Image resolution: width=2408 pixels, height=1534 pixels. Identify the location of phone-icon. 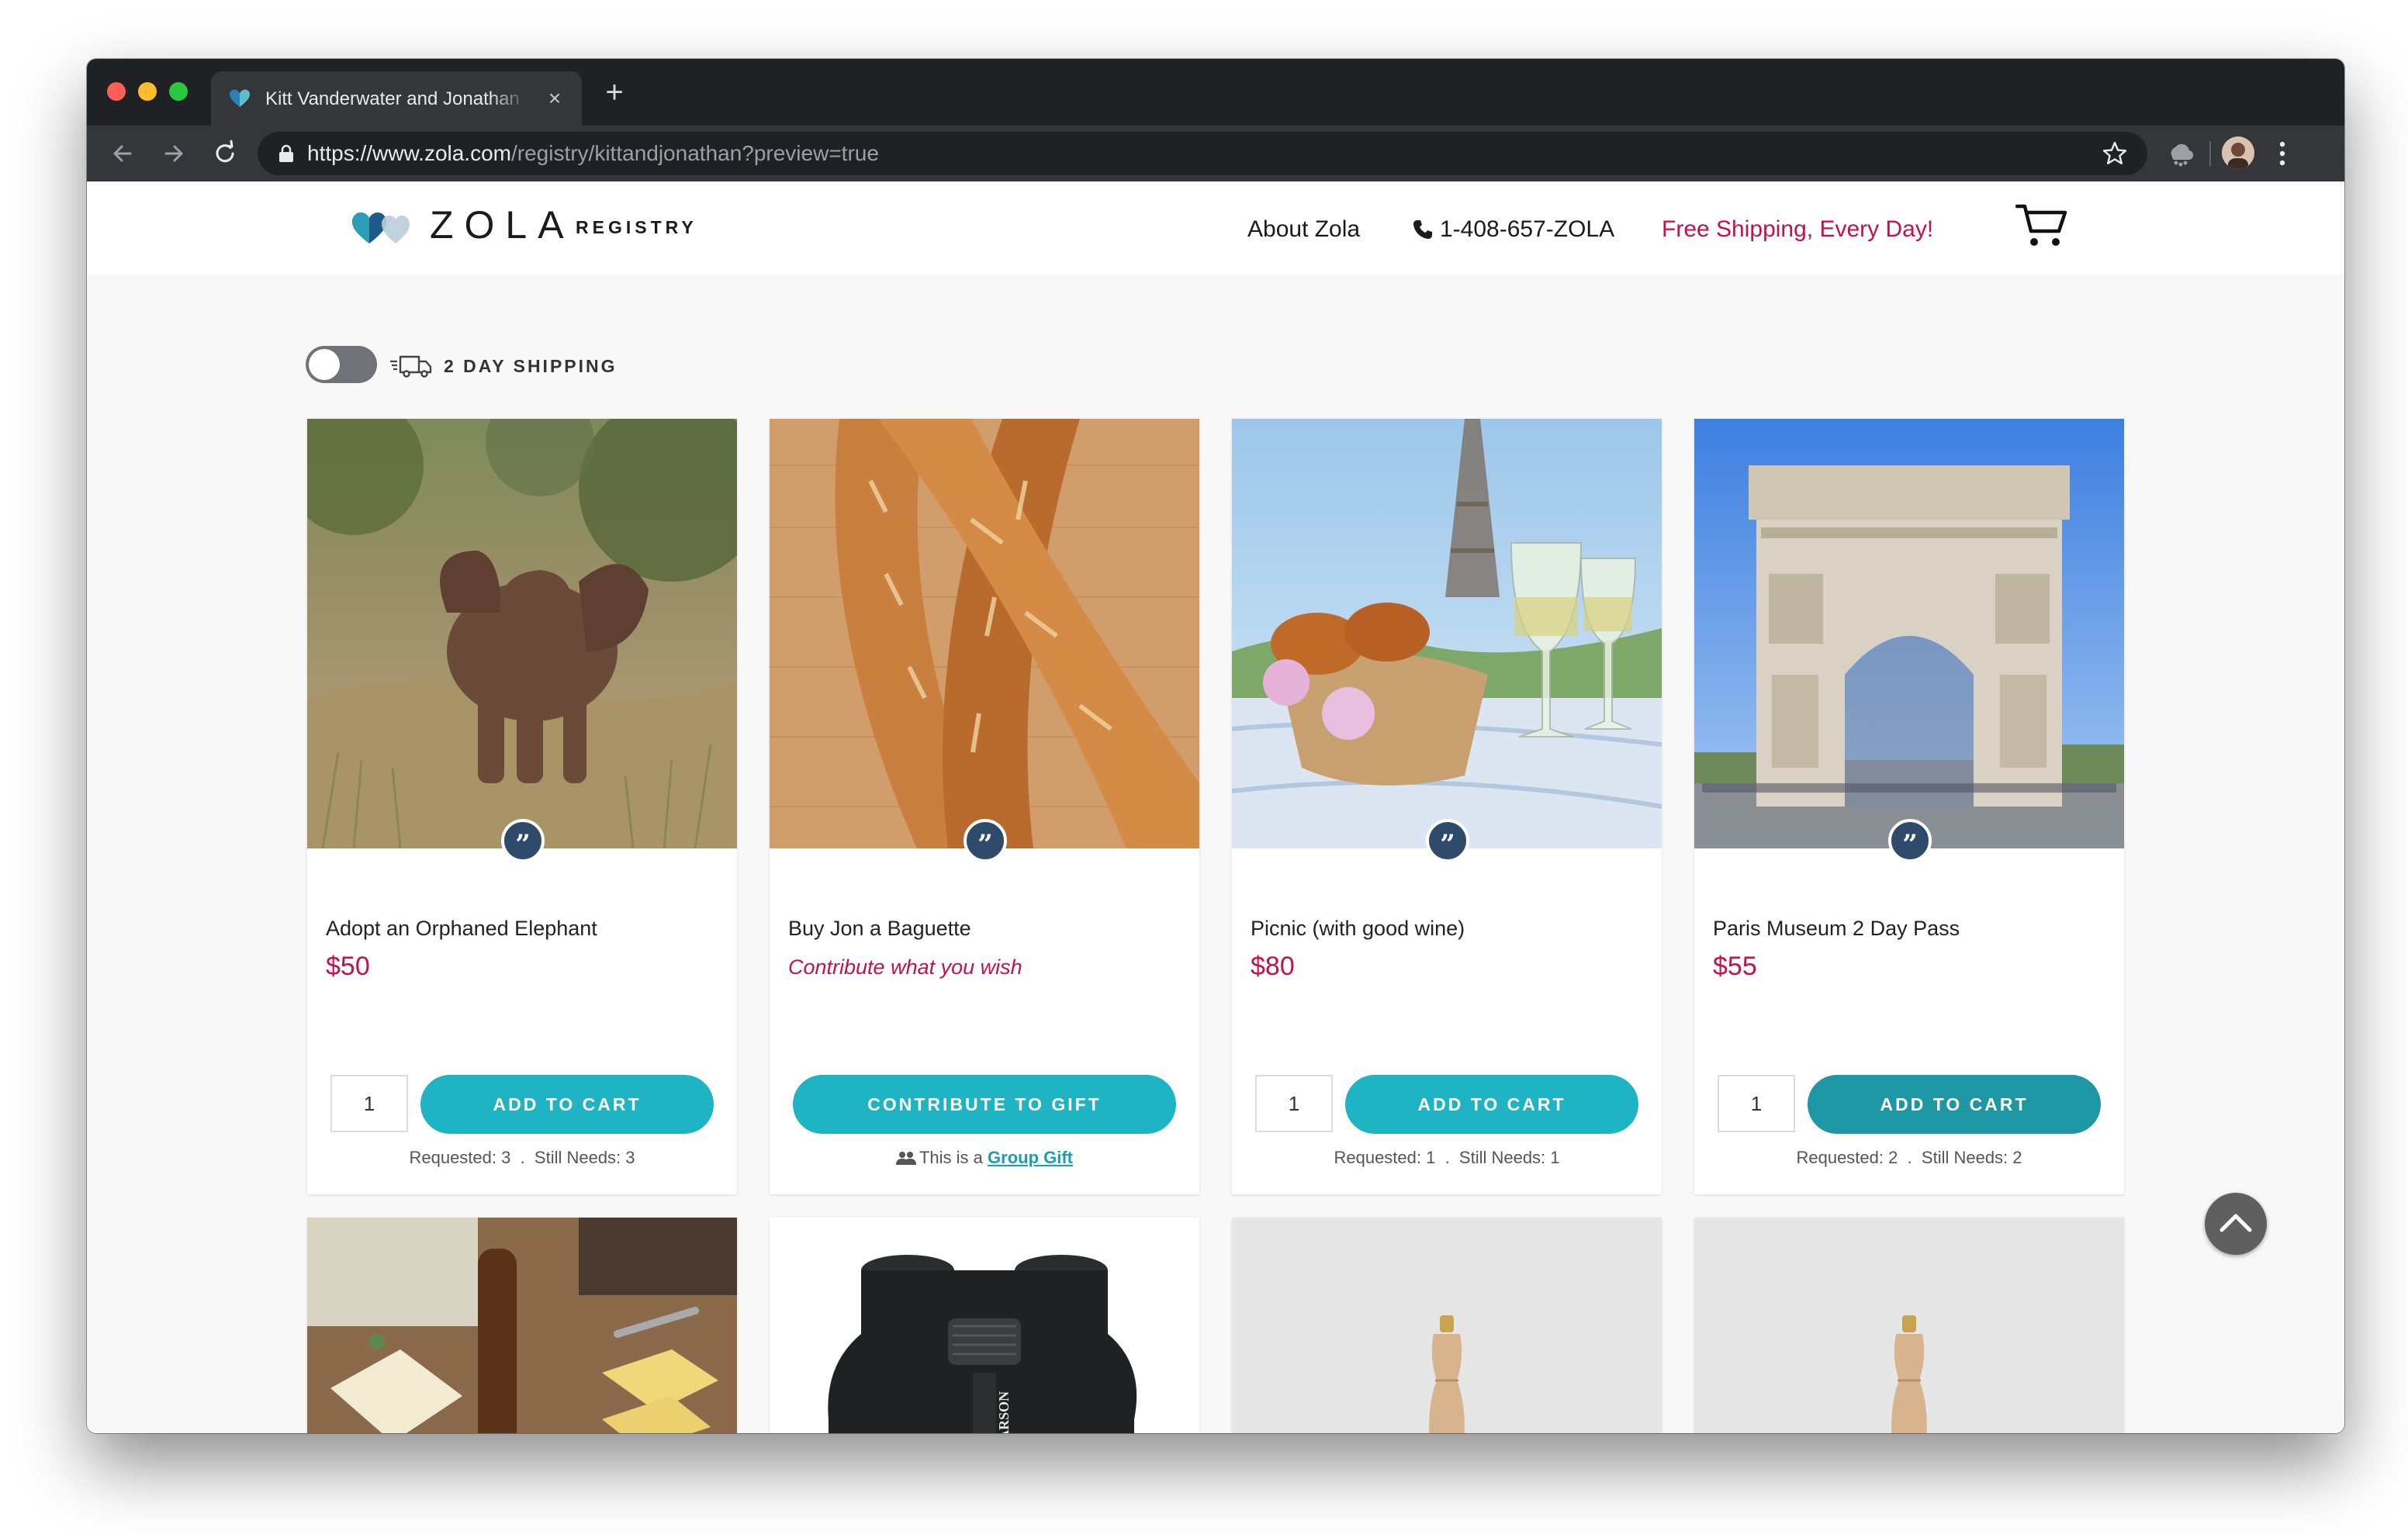
(1422, 229).